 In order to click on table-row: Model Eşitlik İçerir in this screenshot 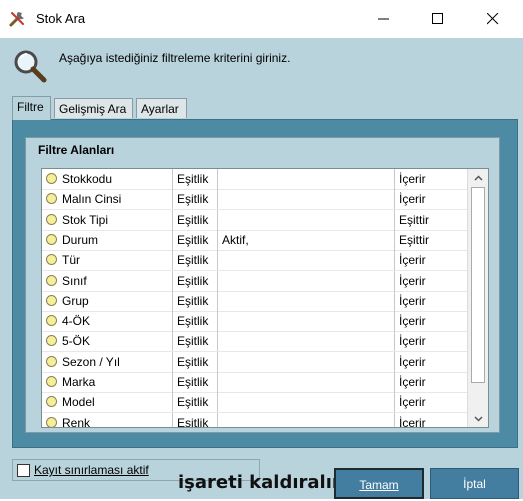, I will do `click(255, 403)`.